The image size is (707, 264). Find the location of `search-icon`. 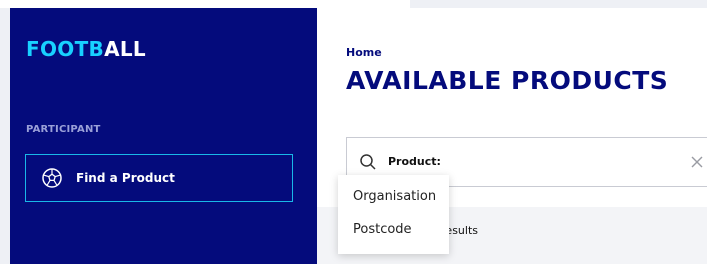

search-icon is located at coordinates (368, 162).